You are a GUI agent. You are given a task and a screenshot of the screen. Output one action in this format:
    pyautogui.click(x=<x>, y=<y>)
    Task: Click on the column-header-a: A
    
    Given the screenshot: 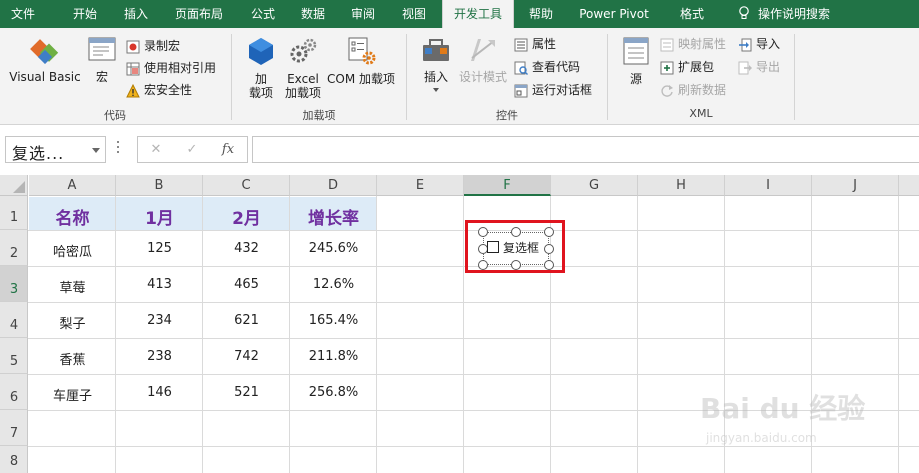 What is the action you would take?
    pyautogui.click(x=72, y=185)
    